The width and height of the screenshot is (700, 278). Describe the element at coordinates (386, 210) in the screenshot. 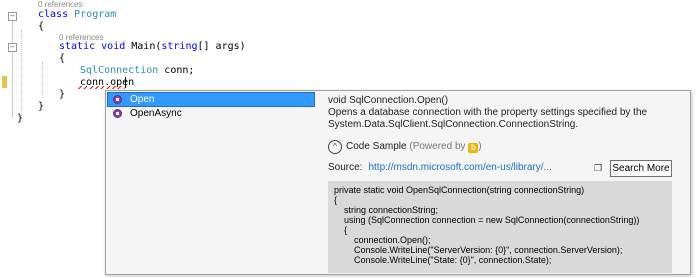

I see `code-sample-line: string connectionString;` at that location.